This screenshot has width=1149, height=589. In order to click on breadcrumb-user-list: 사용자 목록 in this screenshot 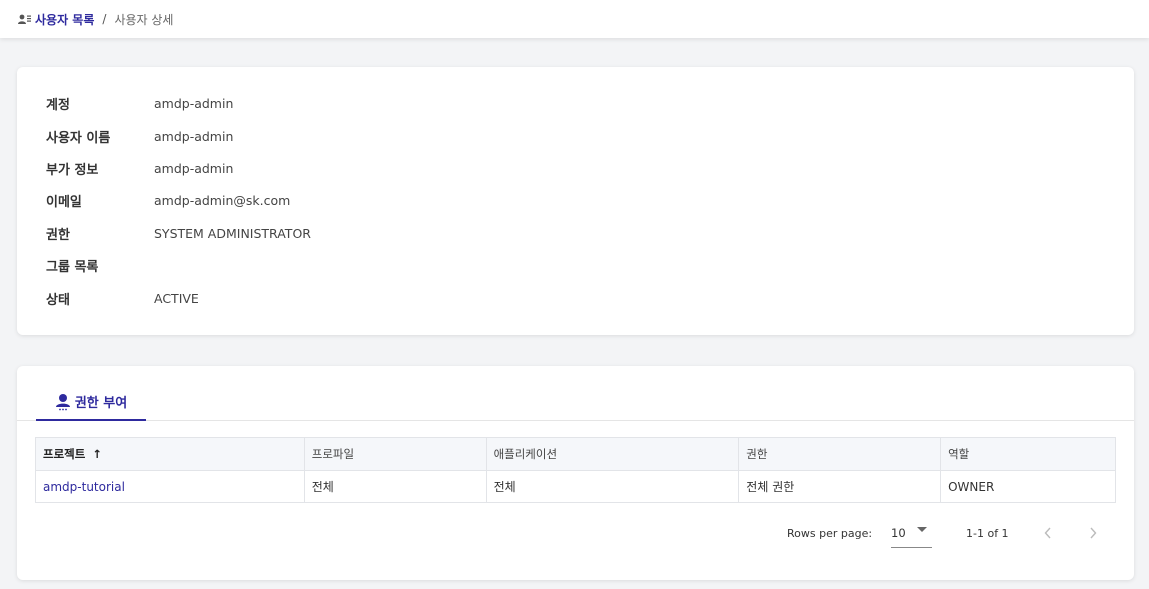, I will do `click(56, 19)`.